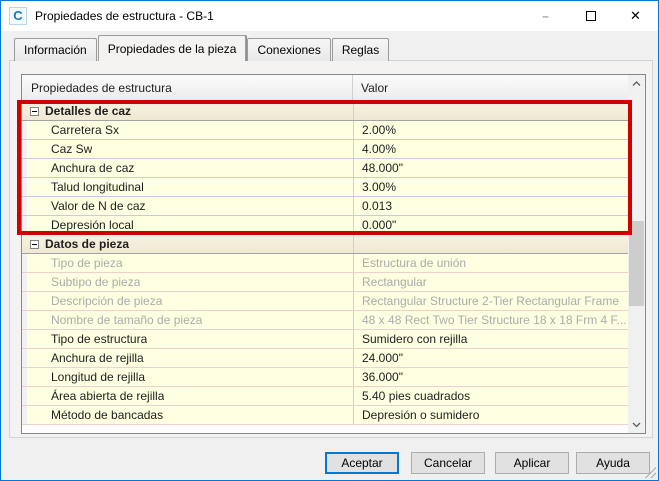 The image size is (659, 481). I want to click on property-value-cell: 5.40 pies cuadrados, so click(490, 396).